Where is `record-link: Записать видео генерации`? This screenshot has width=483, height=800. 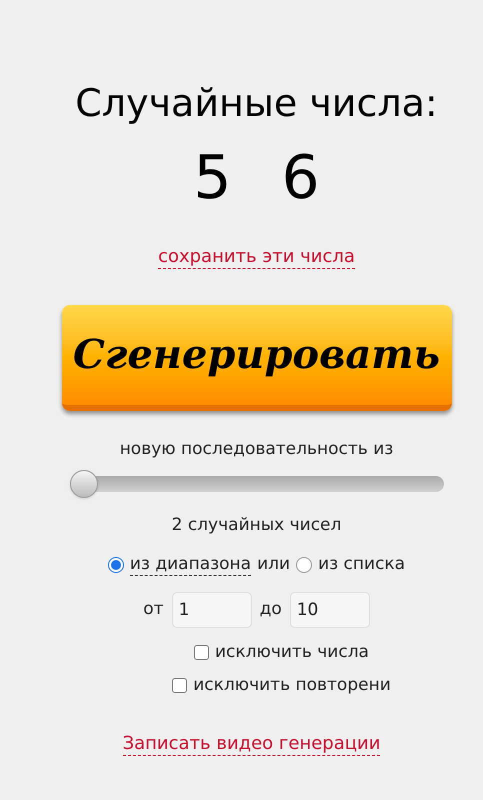
record-link: Записать видео генерации is located at coordinates (251, 744).